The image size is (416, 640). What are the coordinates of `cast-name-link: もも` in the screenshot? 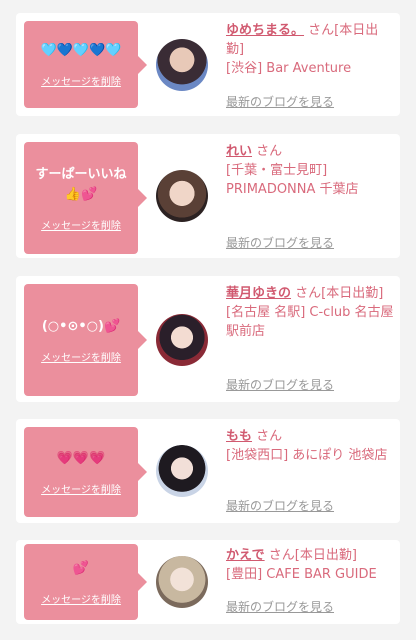 It's located at (239, 436).